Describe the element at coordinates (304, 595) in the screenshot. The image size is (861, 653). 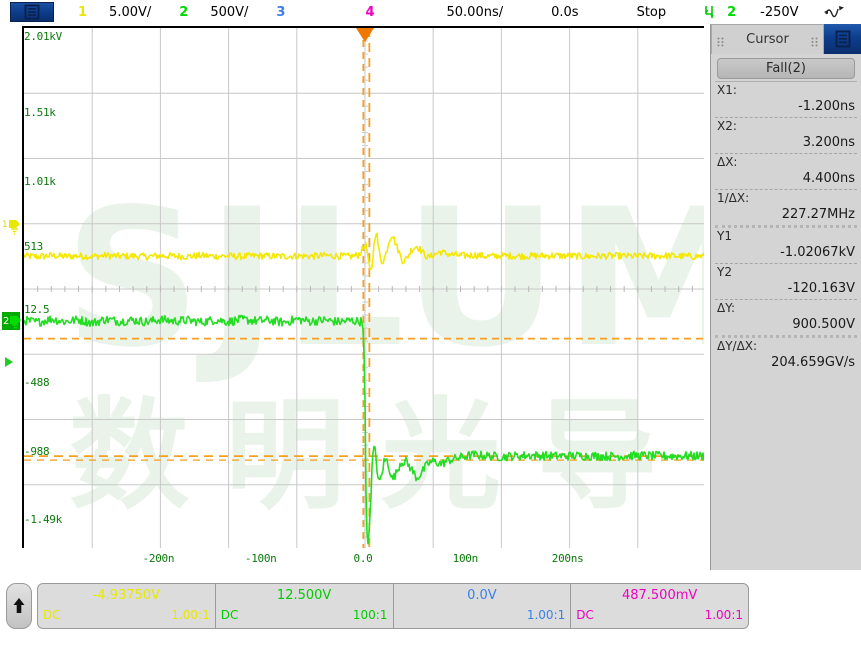
I see `channel-offset-value: 12.500V` at that location.